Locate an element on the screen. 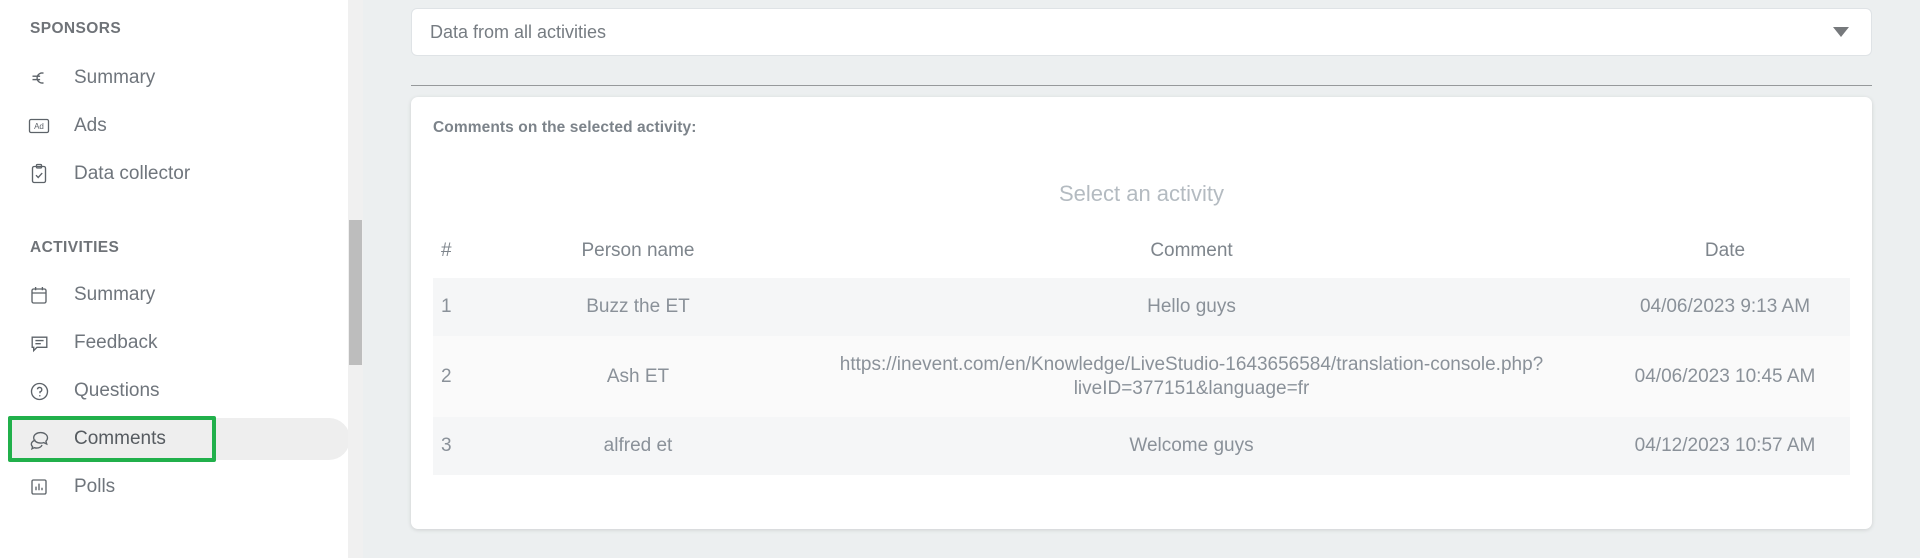 The height and width of the screenshot is (558, 1920). cell-date: 04/06/2023 9:13 AM is located at coordinates (1725, 306).